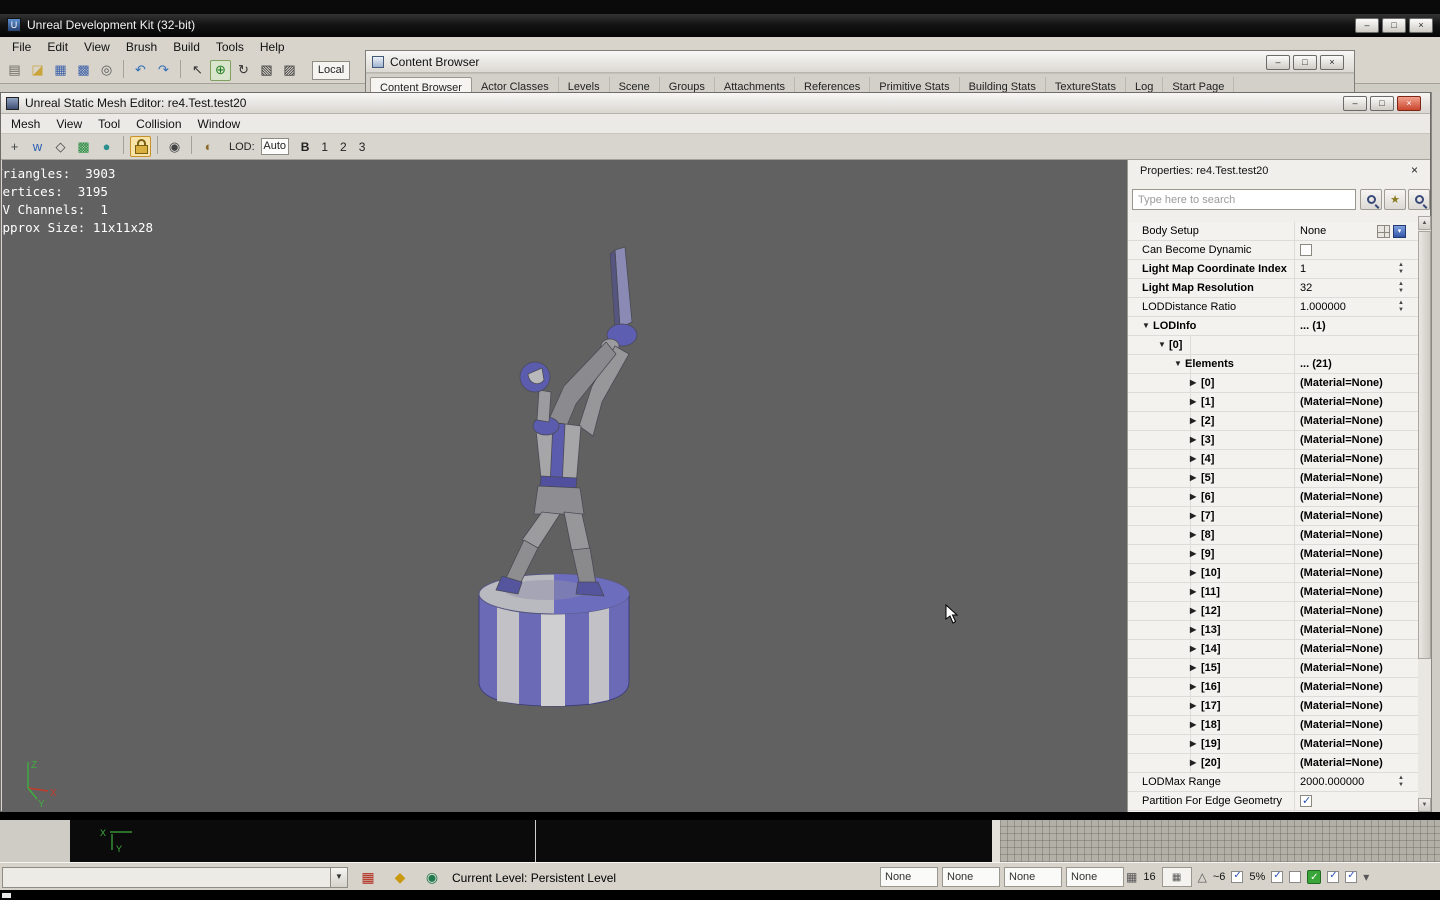  I want to click on property-row-13-5: ▶ [5] (Material=None), so click(1273, 478).